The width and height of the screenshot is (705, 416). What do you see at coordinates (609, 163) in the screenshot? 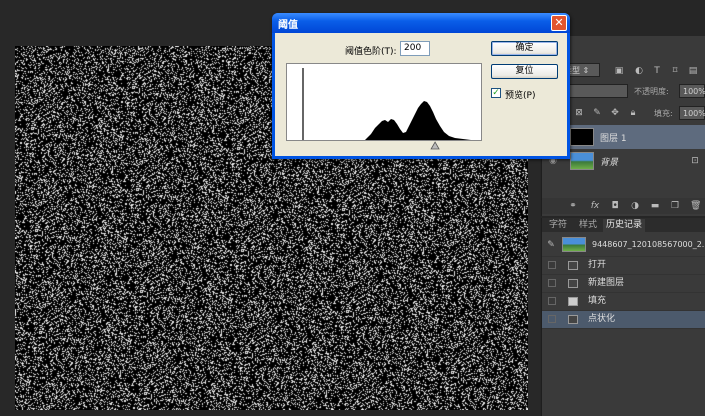
I see `layer-name: 背景` at bounding box center [609, 163].